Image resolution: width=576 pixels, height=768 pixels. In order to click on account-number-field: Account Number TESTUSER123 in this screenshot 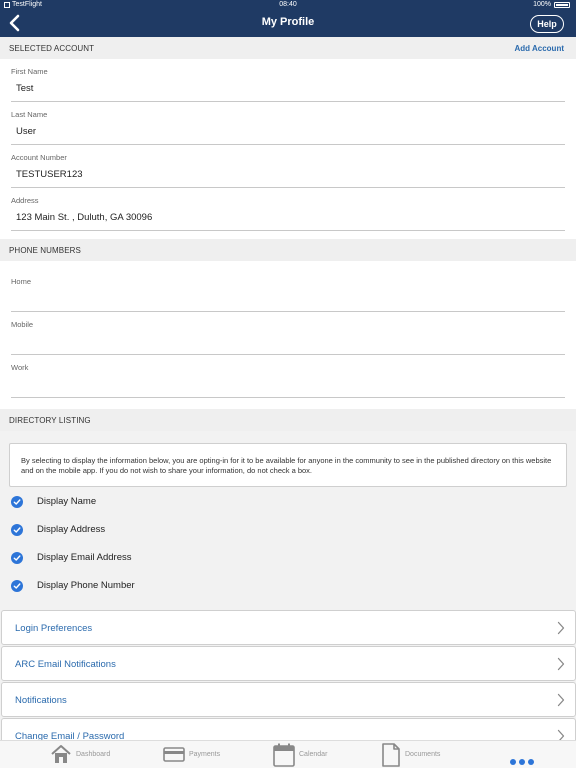, I will do `click(288, 166)`.